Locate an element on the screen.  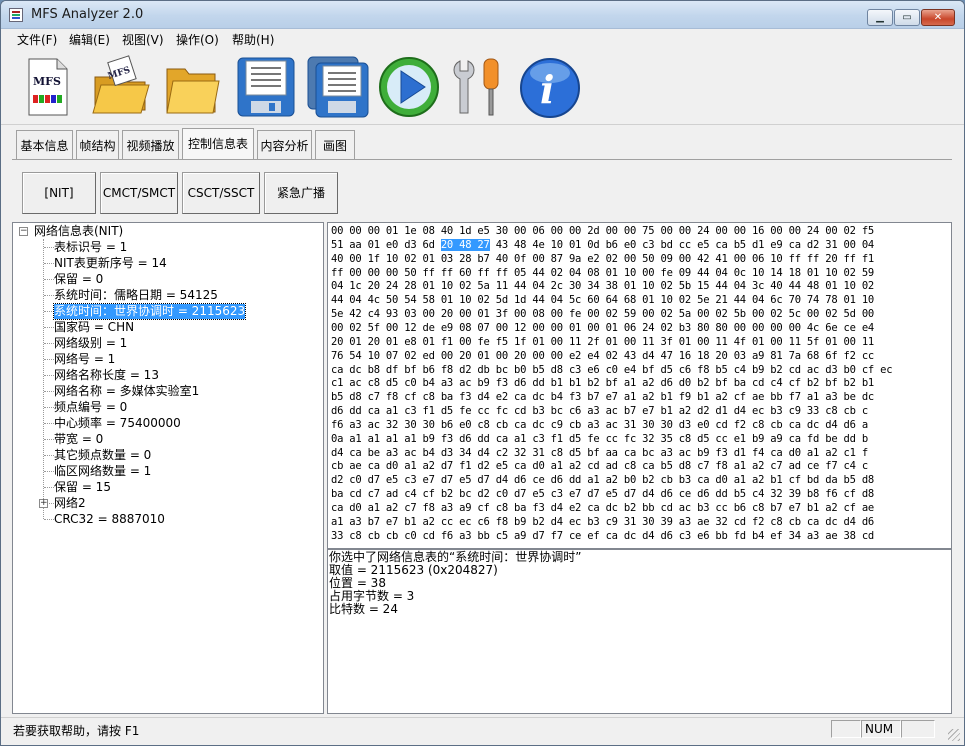
tree-item: 网络级别 = 1 is located at coordinates (90, 343).